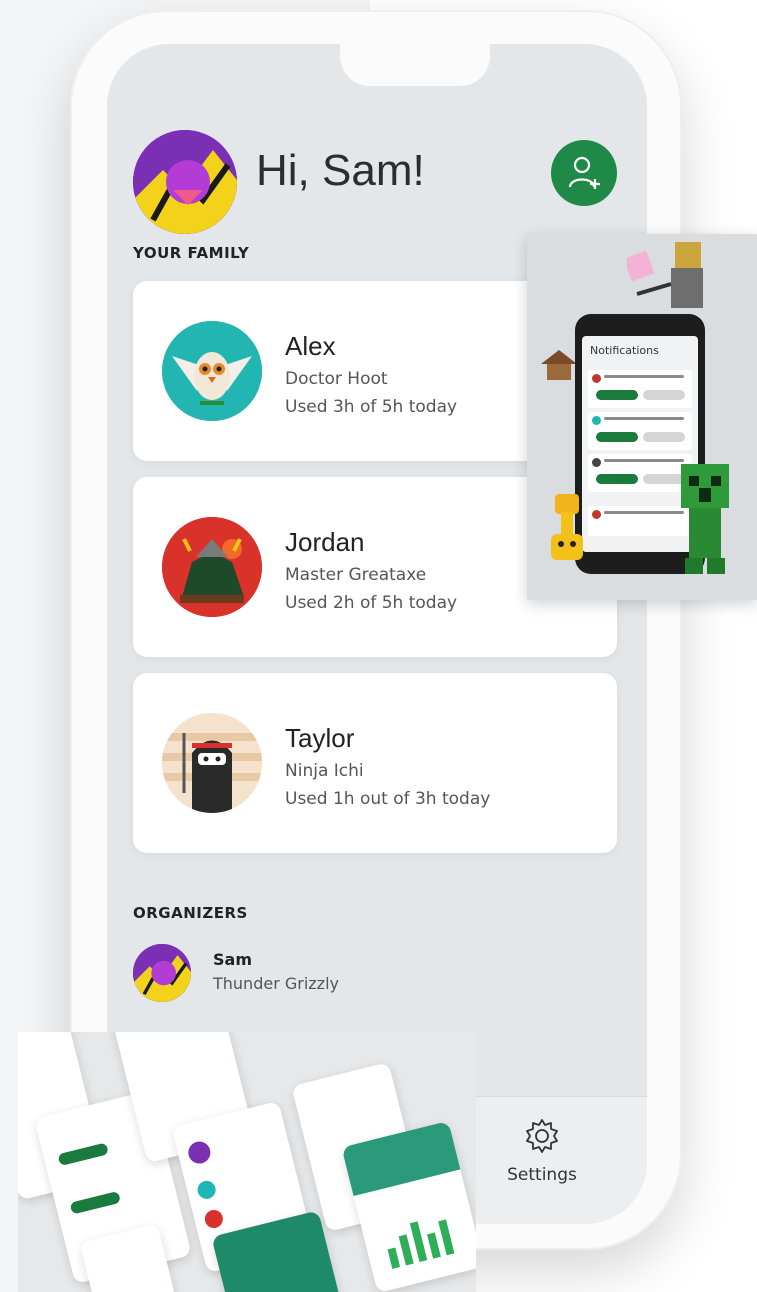 Image resolution: width=757 pixels, height=1292 pixels. What do you see at coordinates (212, 567) in the screenshot?
I see `monster-avatar` at bounding box center [212, 567].